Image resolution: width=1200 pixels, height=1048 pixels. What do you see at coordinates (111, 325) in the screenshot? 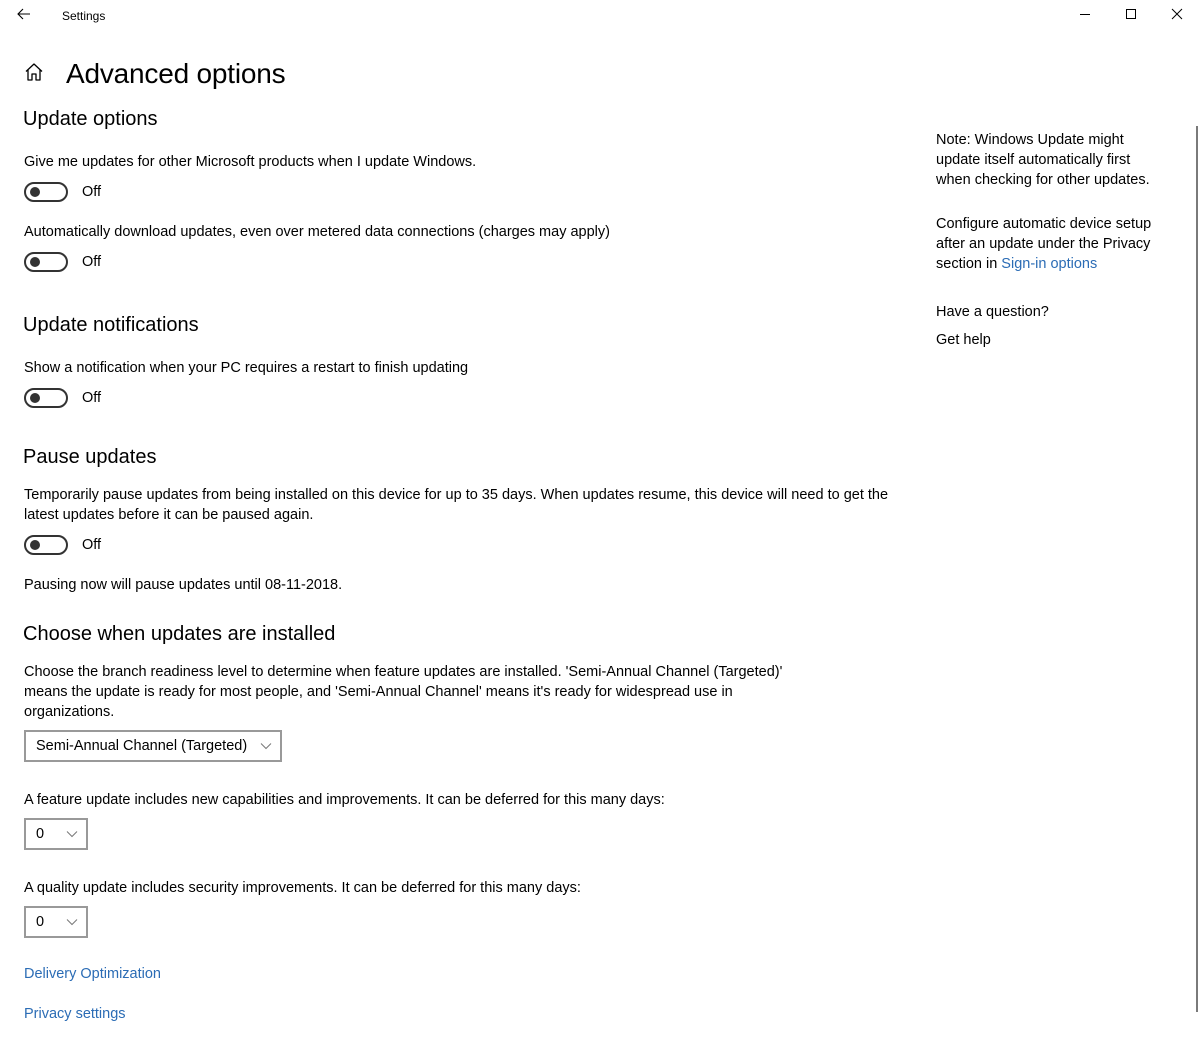
I see `section-title-update-notifications: Update notifications` at bounding box center [111, 325].